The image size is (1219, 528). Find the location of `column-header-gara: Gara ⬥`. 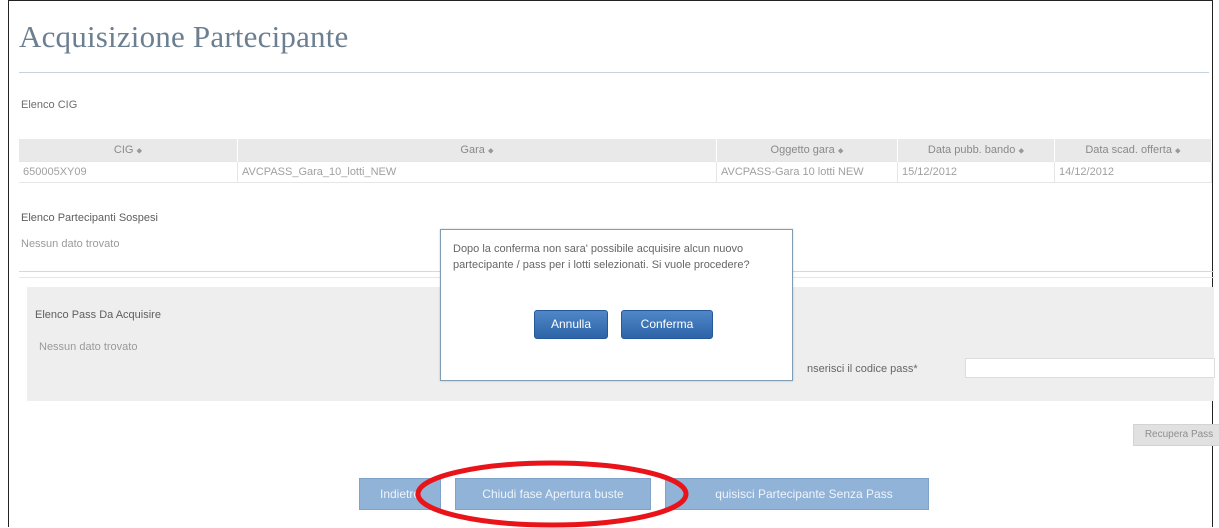

column-header-gara: Gara ⬥ is located at coordinates (477, 150).